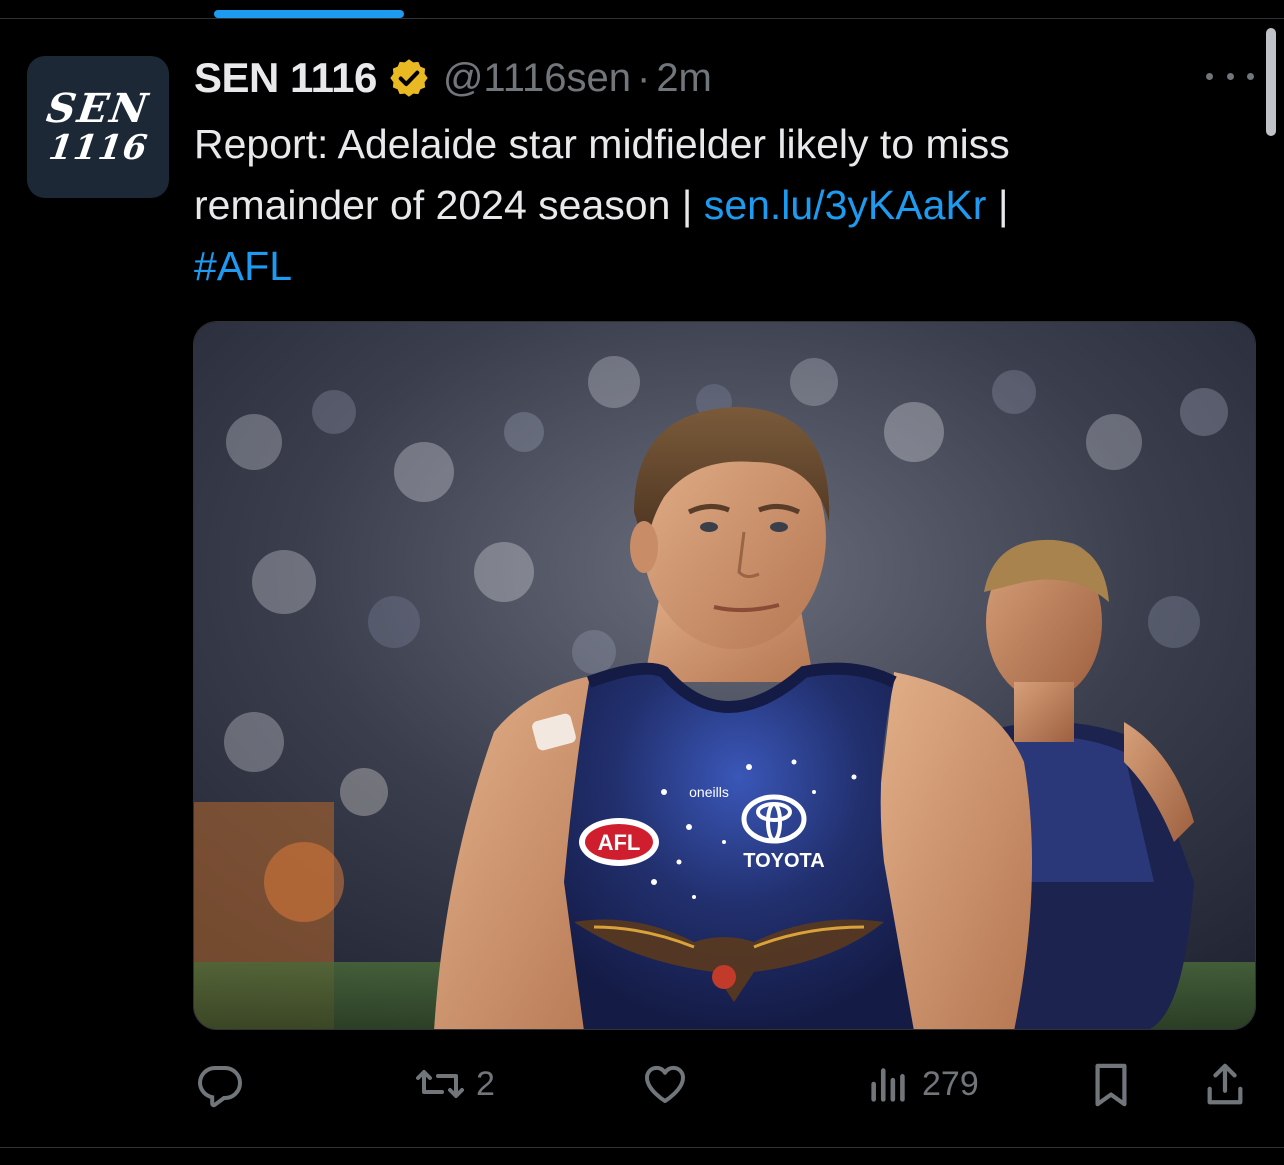  I want to click on user-handle: @1116sen, so click(537, 78).